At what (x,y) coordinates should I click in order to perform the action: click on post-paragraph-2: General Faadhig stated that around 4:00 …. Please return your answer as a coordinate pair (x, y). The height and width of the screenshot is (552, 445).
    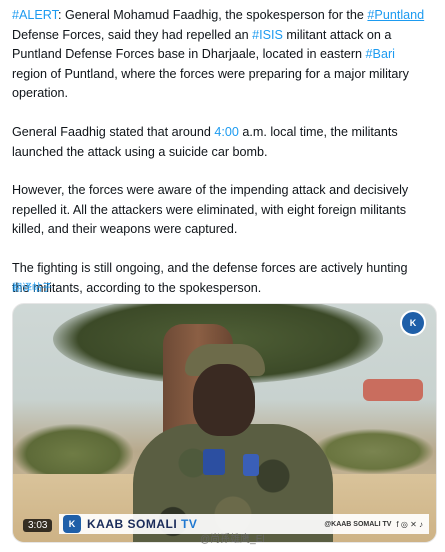
    Looking at the image, I should click on (220, 142).